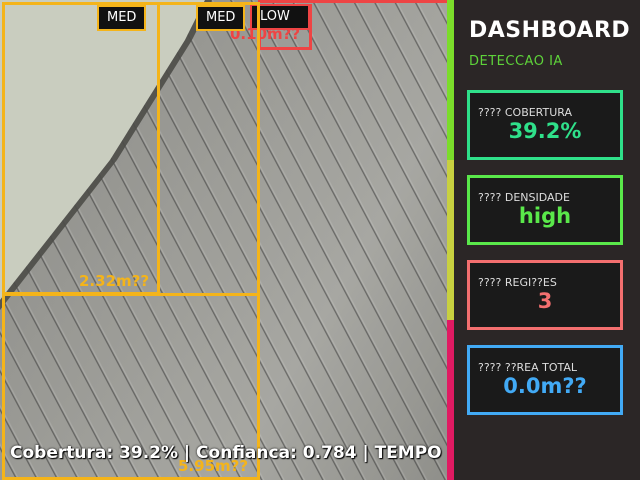 This screenshot has height=480, width=640. Describe the element at coordinates (450, 240) in the screenshot. I see `divider-mid` at that location.